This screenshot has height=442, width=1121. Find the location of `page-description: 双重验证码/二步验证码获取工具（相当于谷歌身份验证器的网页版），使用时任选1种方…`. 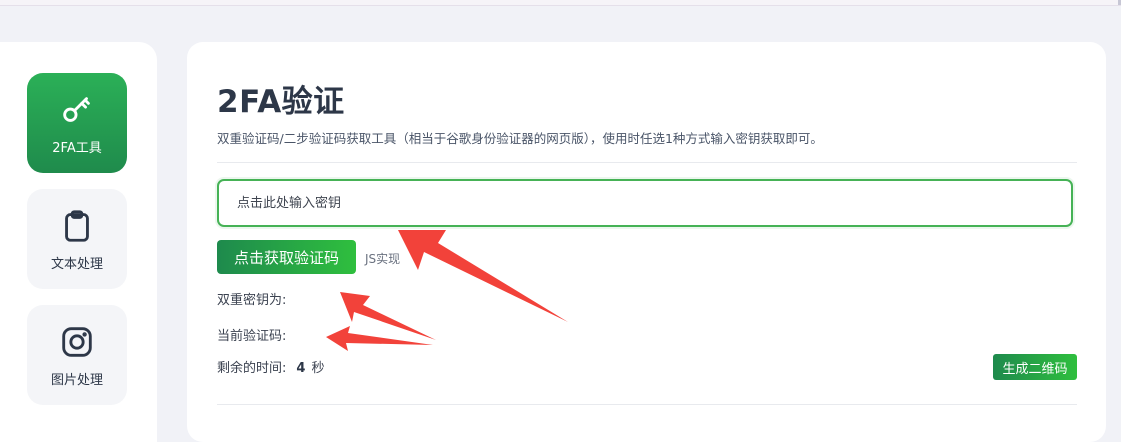

page-description: 双重验证码/二步验证码获取工具（相当于谷歌身份验证器的网页版），使用时任选1种方… is located at coordinates (520, 138).